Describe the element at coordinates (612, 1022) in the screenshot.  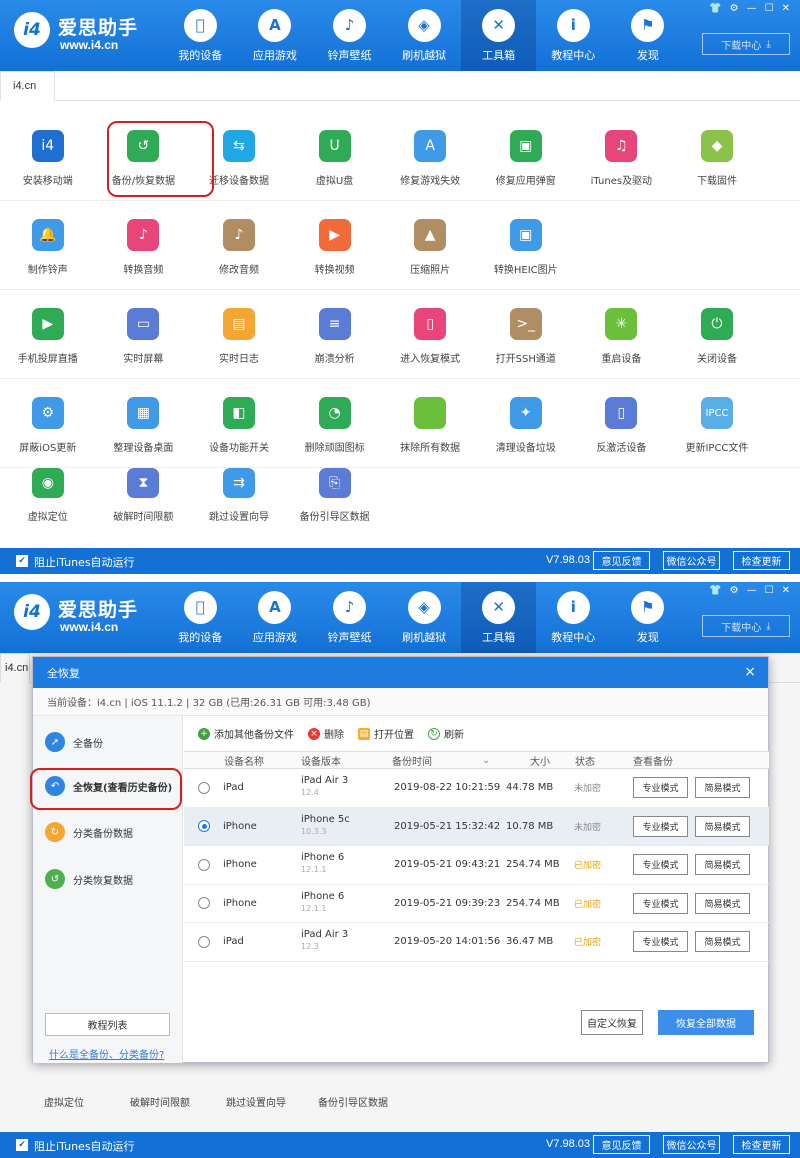
I see `custom-restore-button: 自定义恢复` at that location.